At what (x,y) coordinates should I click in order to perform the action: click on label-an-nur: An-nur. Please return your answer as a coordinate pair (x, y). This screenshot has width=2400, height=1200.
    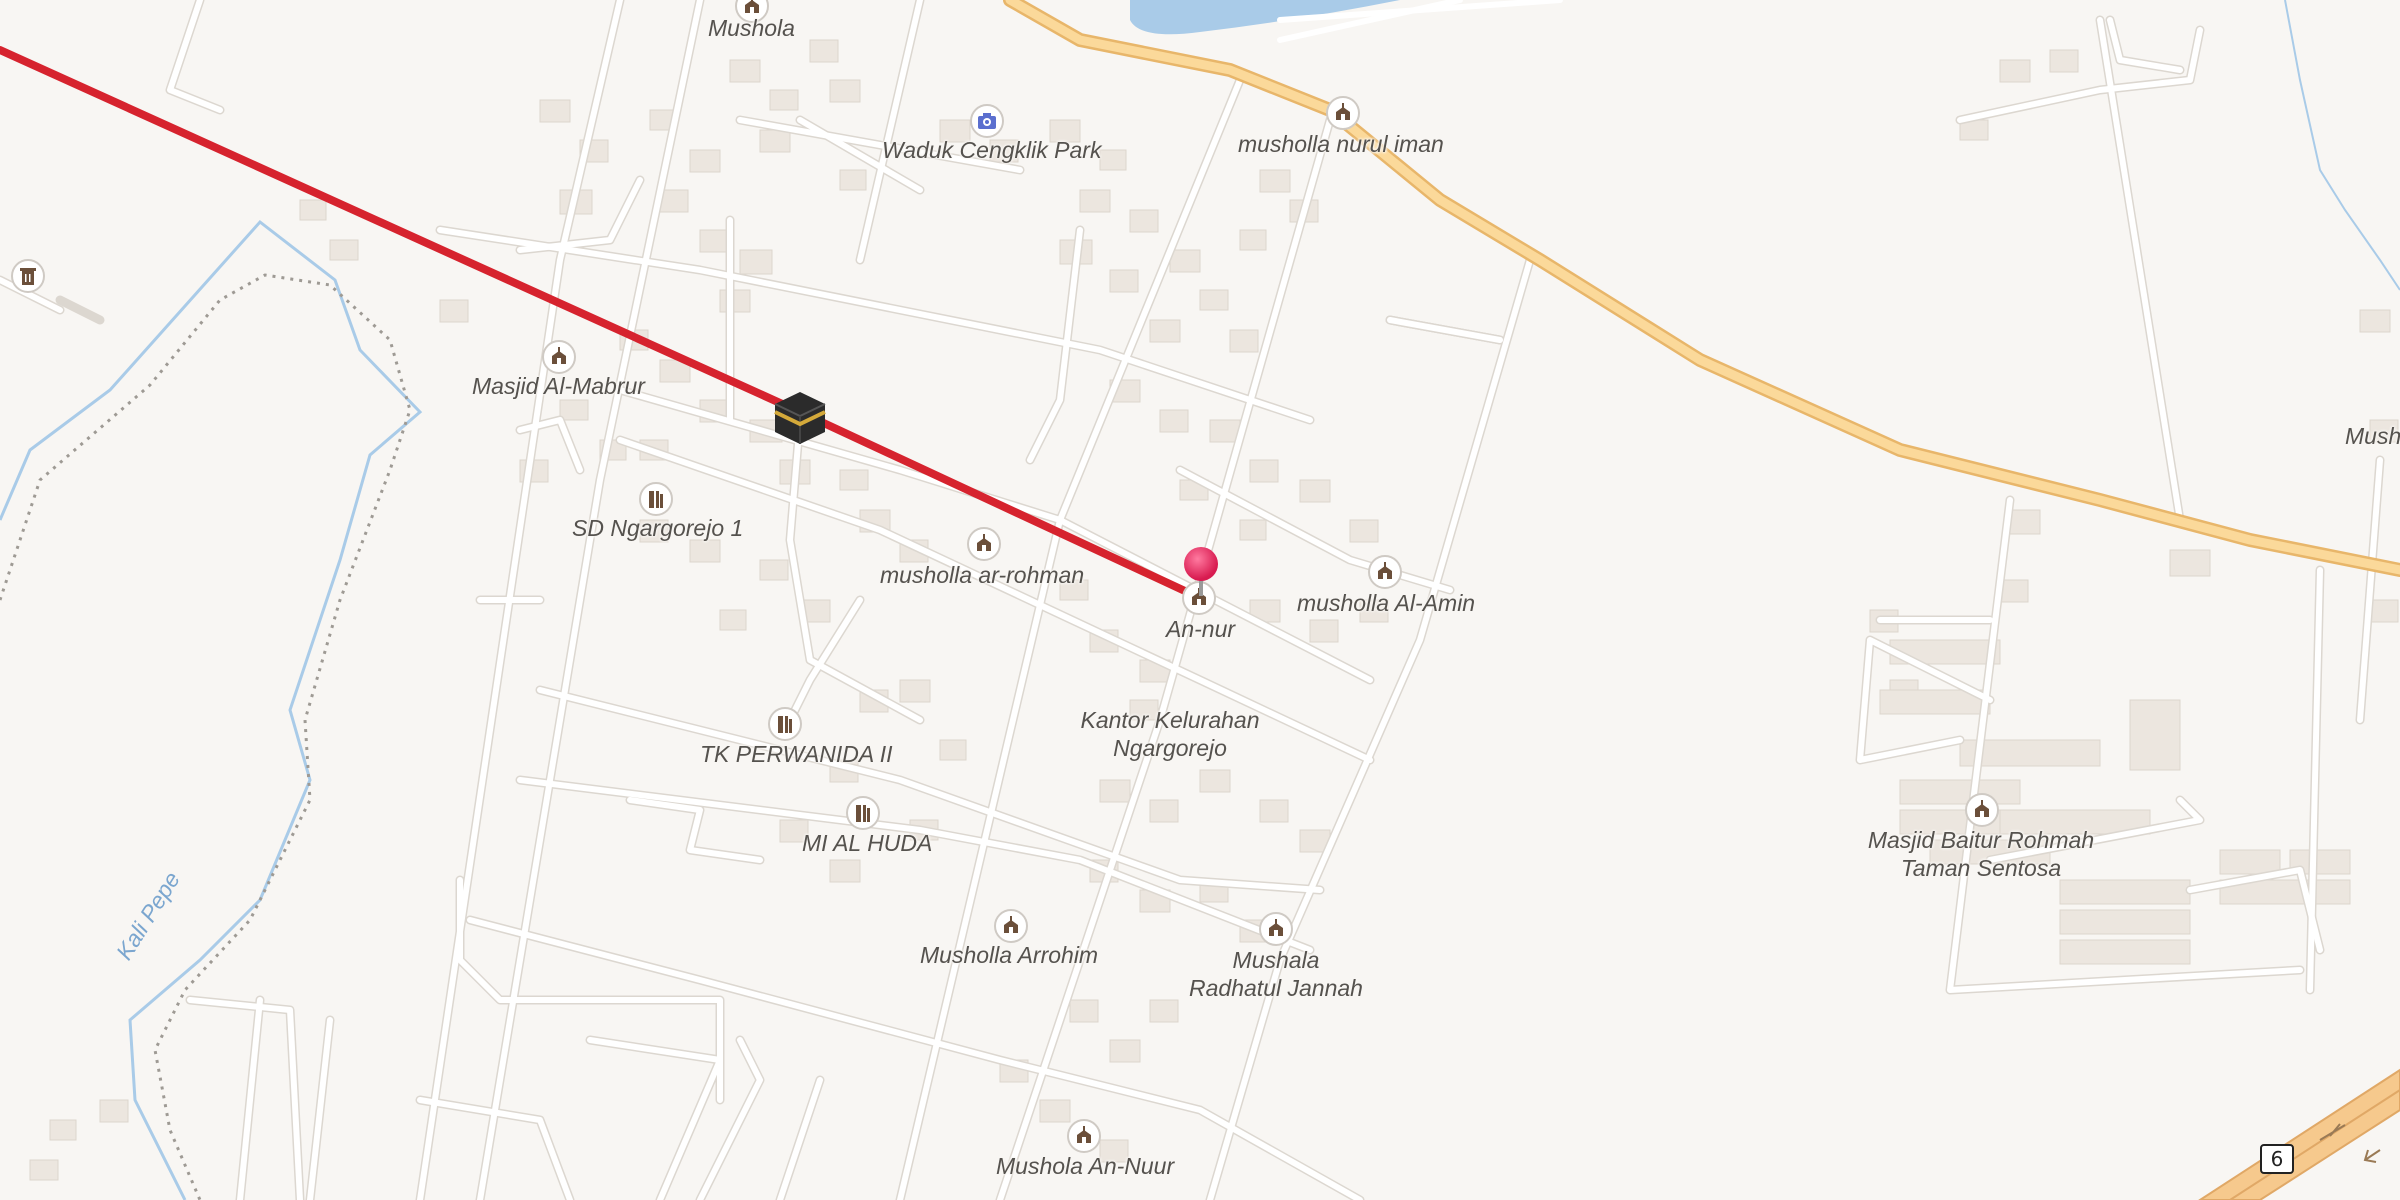
    Looking at the image, I should click on (1201, 629).